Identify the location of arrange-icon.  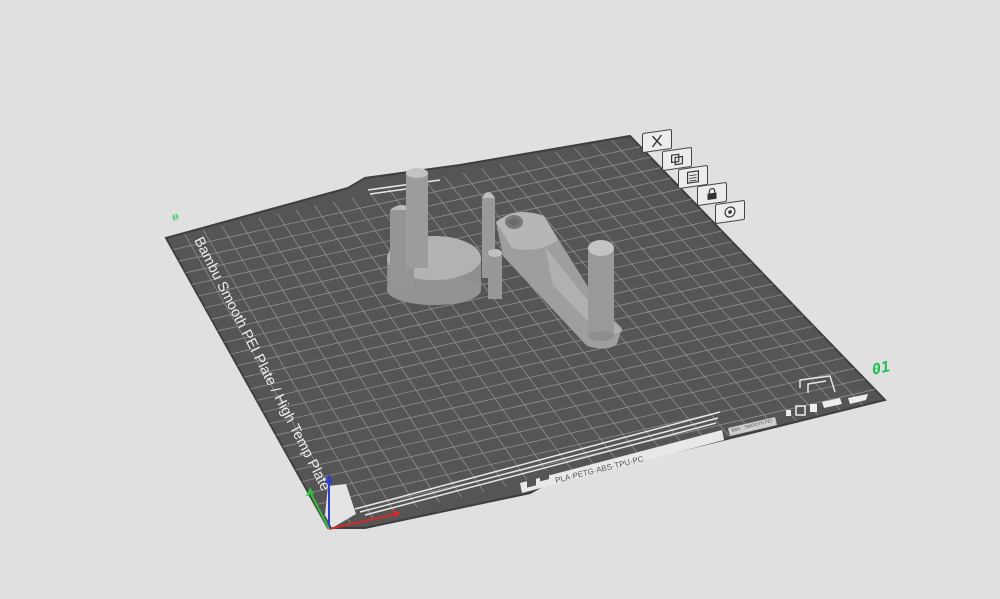
(677, 159).